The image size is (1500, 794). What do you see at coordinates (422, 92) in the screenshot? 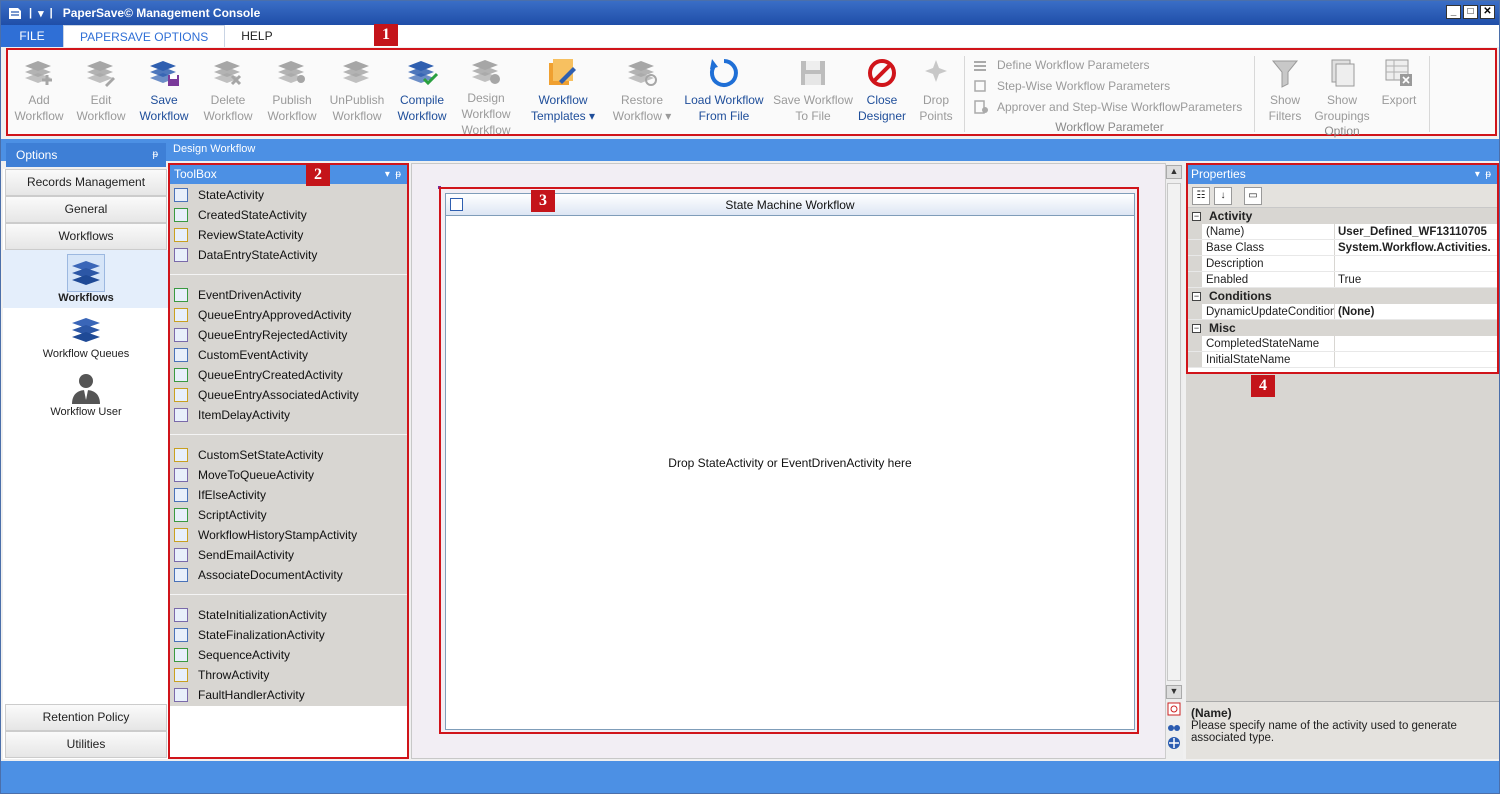
I see `compile-workflow-button: Compile Workflow` at bounding box center [422, 92].